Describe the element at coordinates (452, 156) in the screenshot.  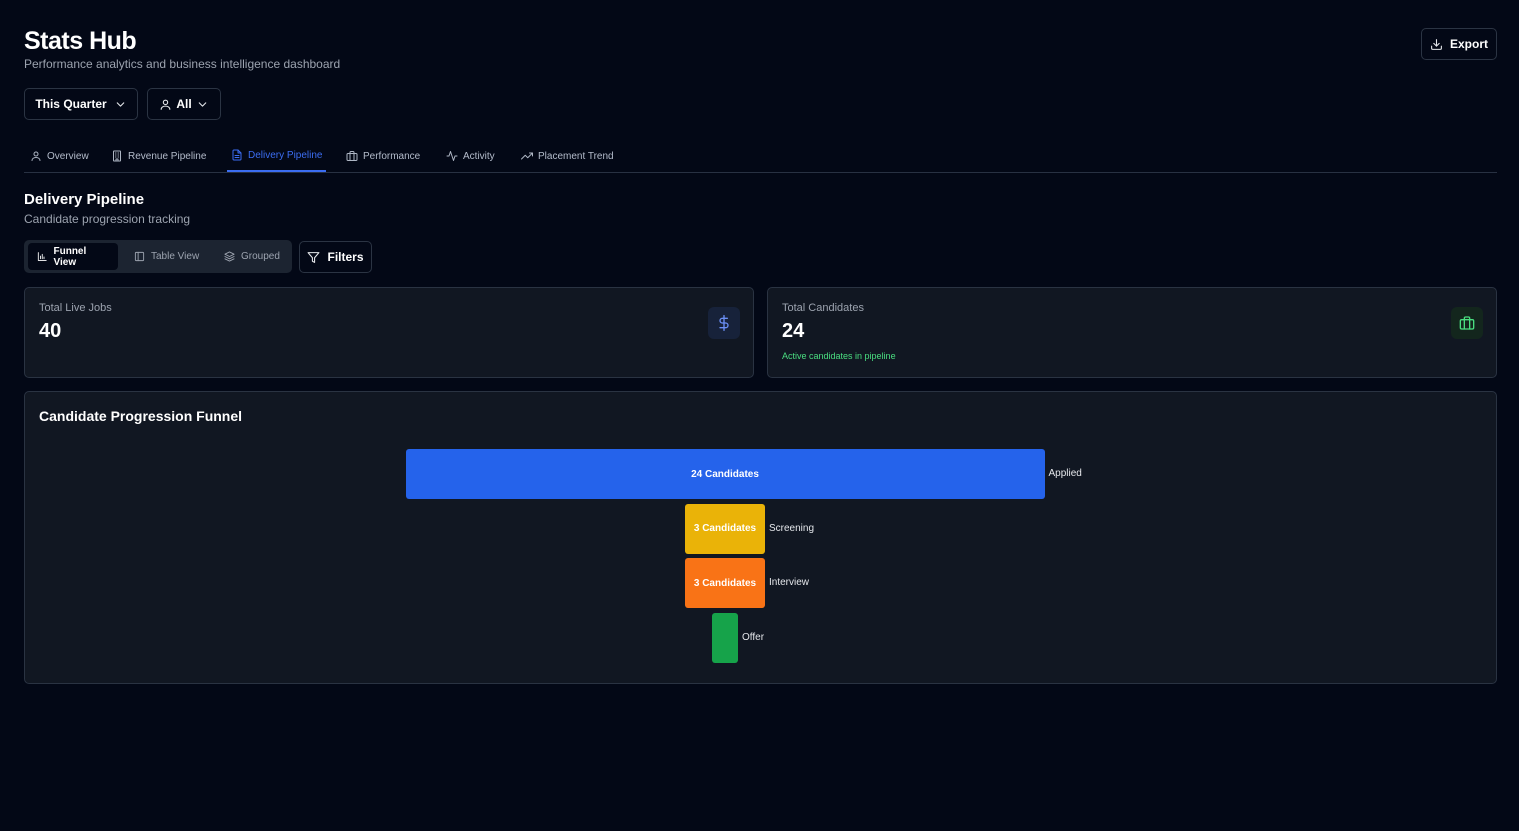
I see `activity-icon` at that location.